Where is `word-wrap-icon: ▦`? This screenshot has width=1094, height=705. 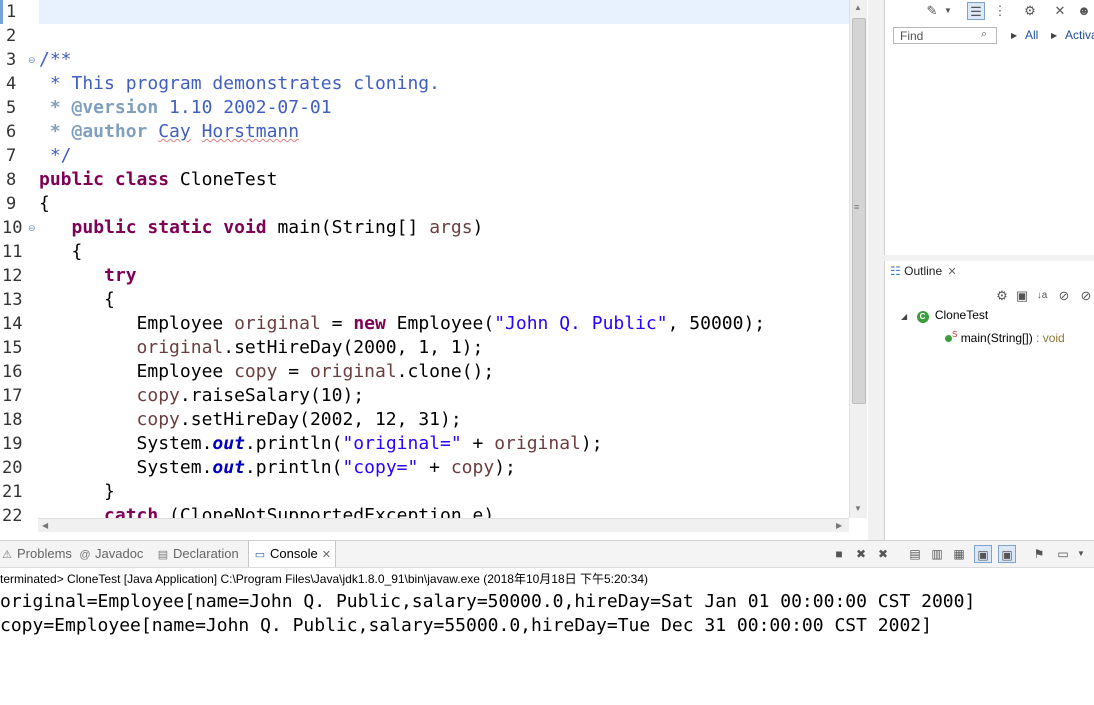 word-wrap-icon: ▦ is located at coordinates (959, 554).